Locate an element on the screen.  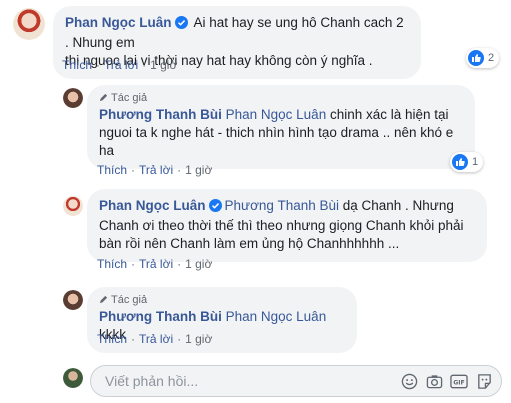
emoji-icon is located at coordinates (409, 381).